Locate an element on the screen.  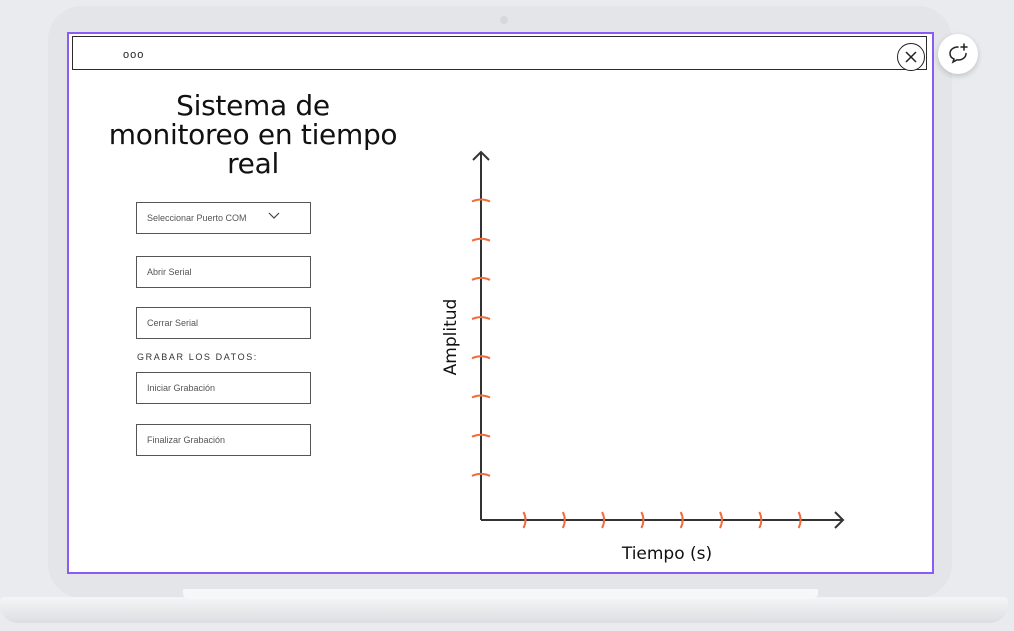
x-axis-label: Tiempo (s) is located at coordinates (666, 554).